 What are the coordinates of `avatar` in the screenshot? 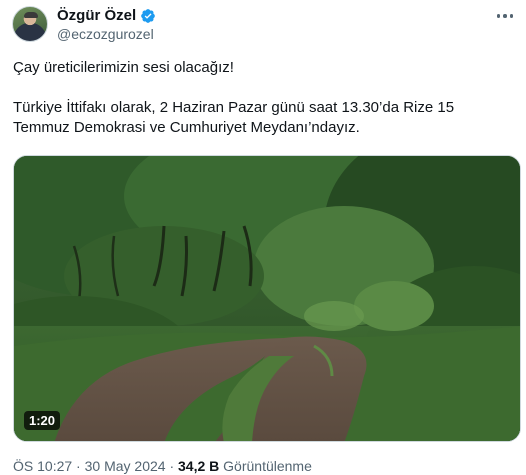 It's located at (30, 24).